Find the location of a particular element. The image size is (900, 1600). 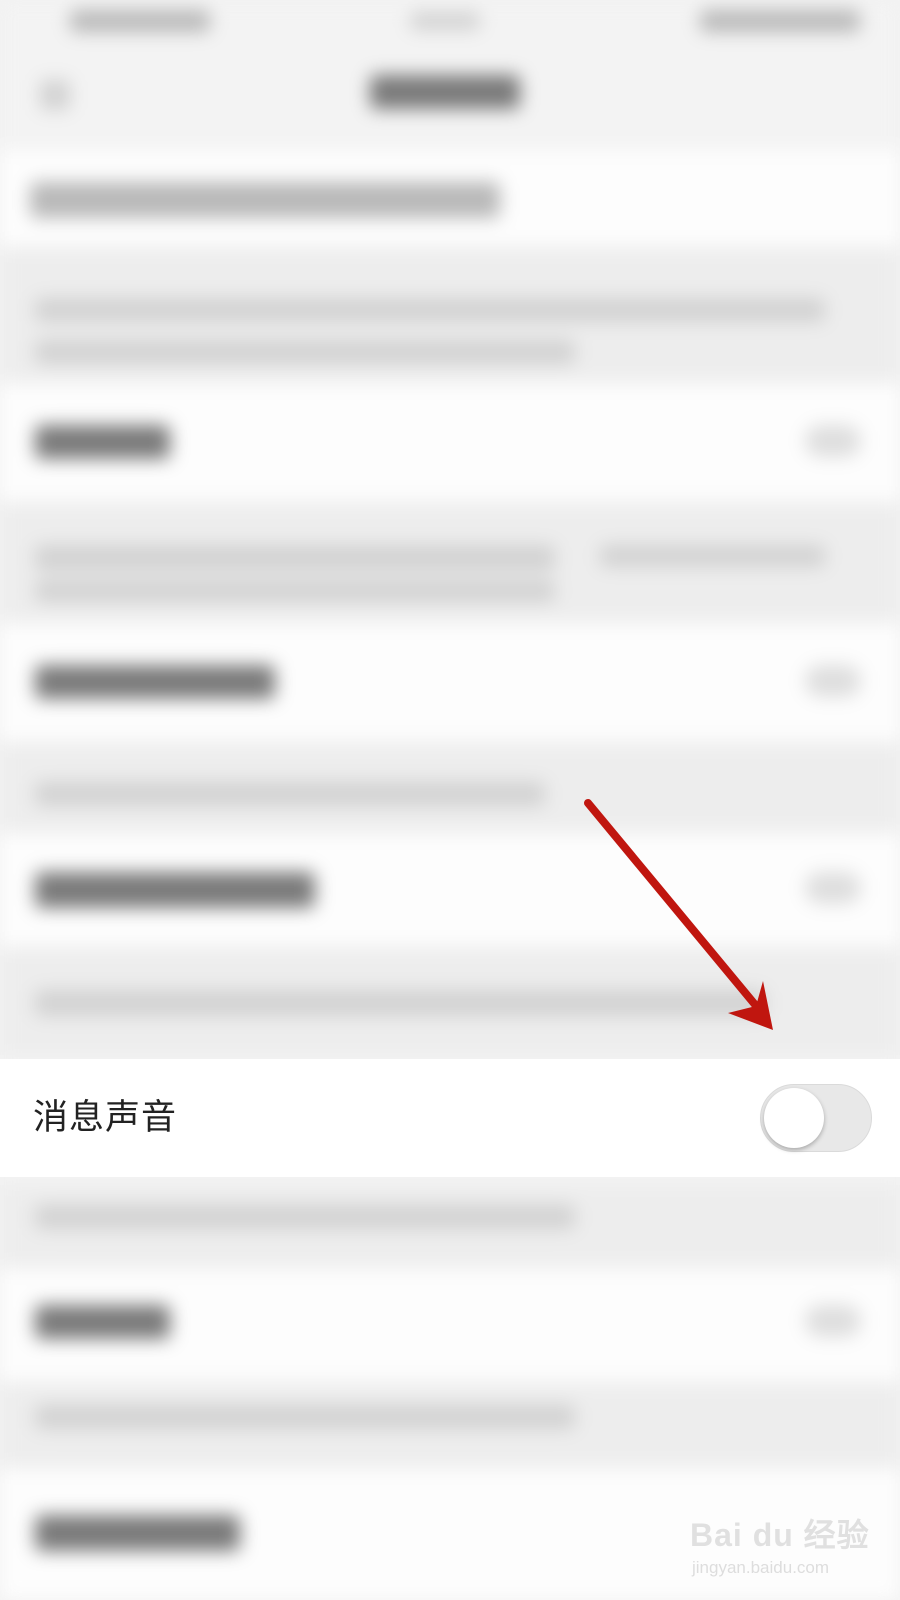

baidu-jingyan-watermark: Bai du 经验 jingyan.baidu.com is located at coordinates (790, 1545).